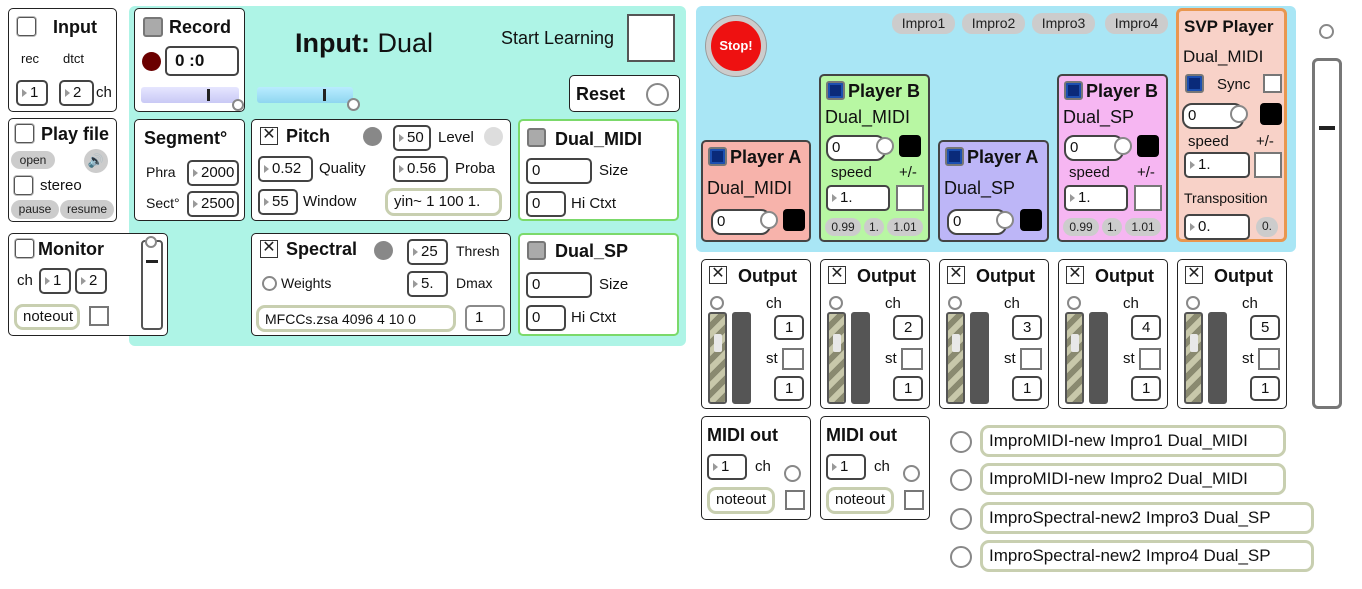  I want to click on pitch-checkbox, so click(269, 136).